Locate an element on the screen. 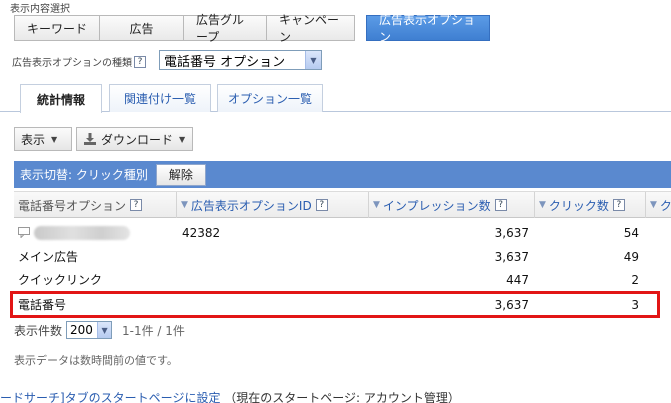 The image size is (671, 403). pager: 表示件数 200 ▼ 1-1件 / 1件 is located at coordinates (99, 330).